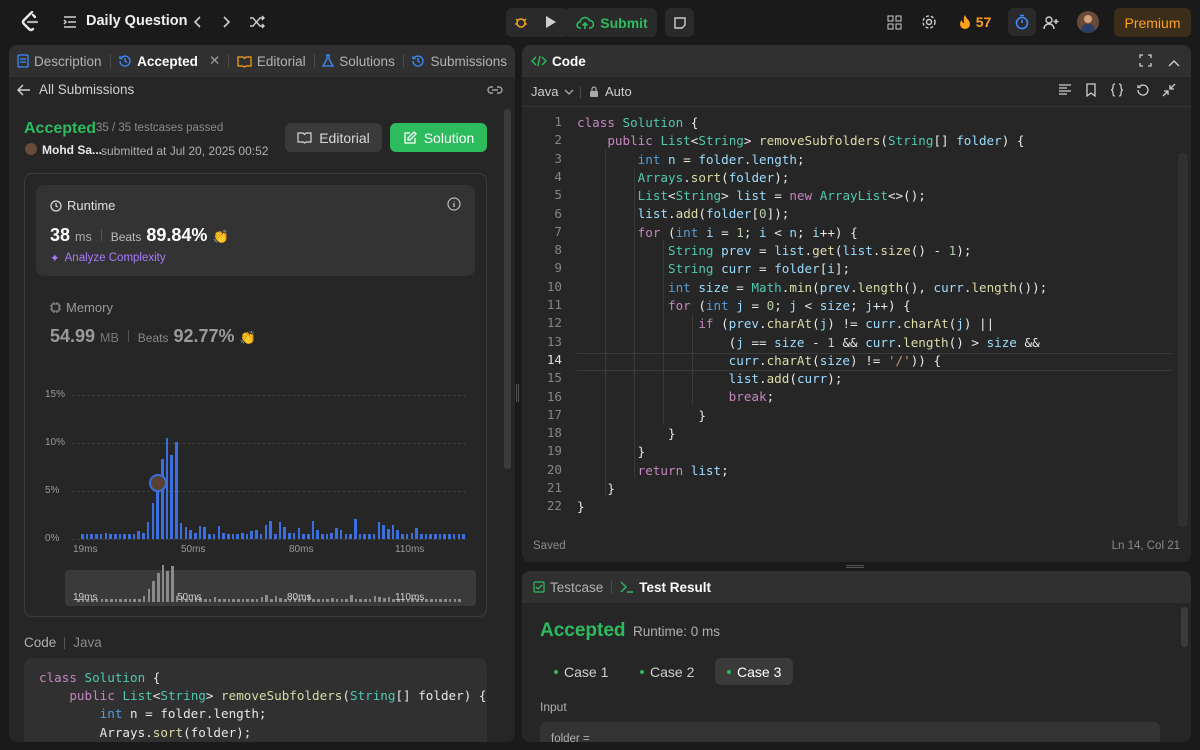 The image size is (1200, 750). What do you see at coordinates (1143, 90) in the screenshot?
I see `reset-icon` at bounding box center [1143, 90].